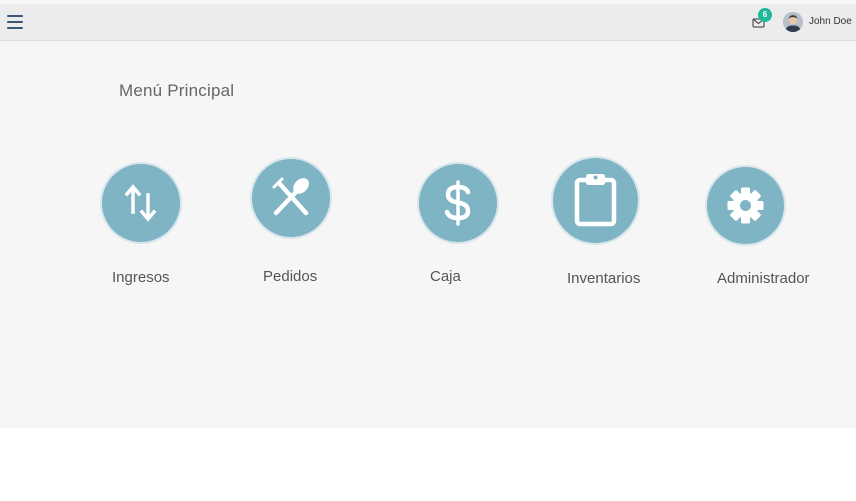 Image resolution: width=856 pixels, height=501 pixels. What do you see at coordinates (141, 277) in the screenshot?
I see `tile-label-ingresos: Ingresos` at bounding box center [141, 277].